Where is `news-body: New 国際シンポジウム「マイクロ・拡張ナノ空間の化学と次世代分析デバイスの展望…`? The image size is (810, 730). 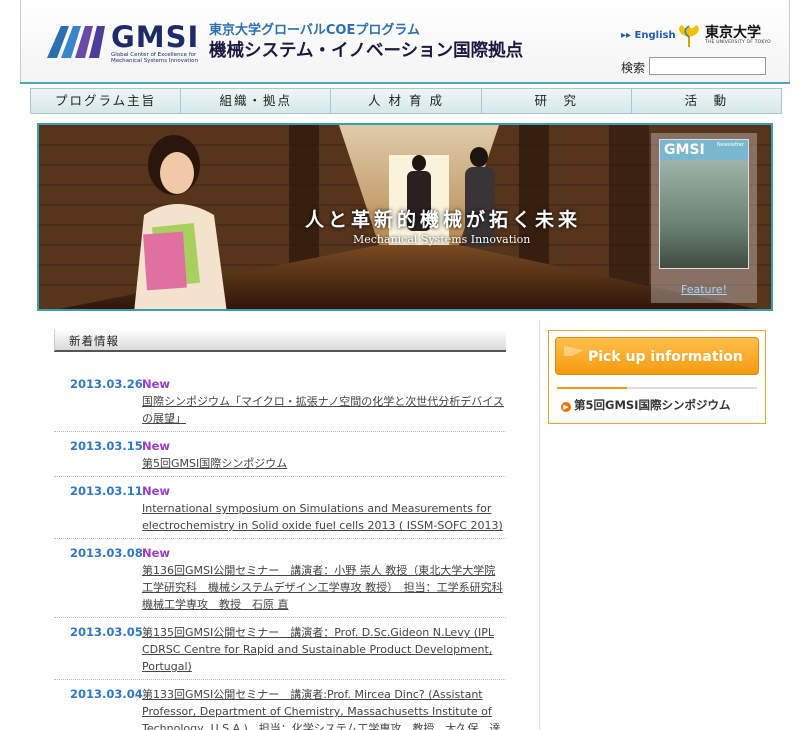 news-body: New 国際シンポジウム「マイクロ・拡張ナノ空間の化学と次世代分析デバイスの展望… is located at coordinates (324, 401).